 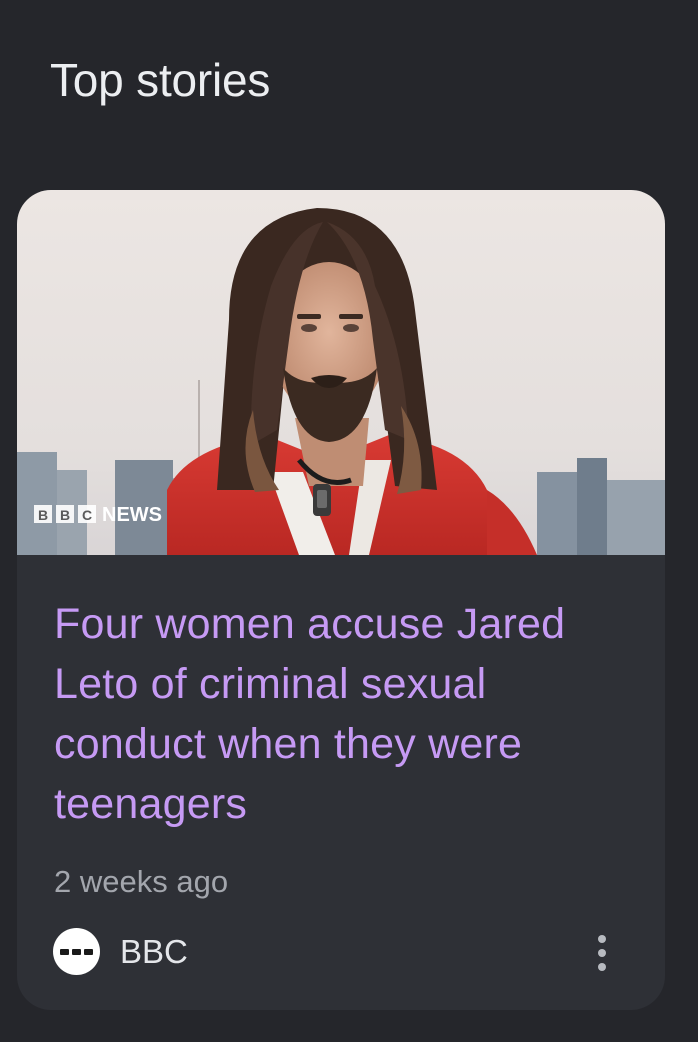 I want to click on bbc-logo-icon, so click(x=76, y=951).